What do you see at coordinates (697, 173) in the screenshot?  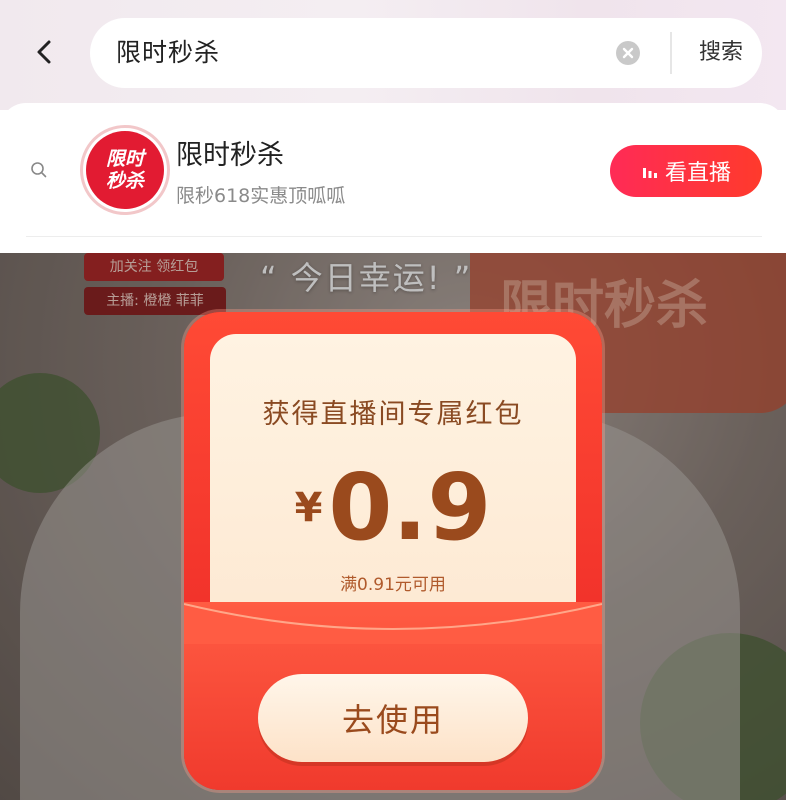 I see `watch-live-label: 看直播` at bounding box center [697, 173].